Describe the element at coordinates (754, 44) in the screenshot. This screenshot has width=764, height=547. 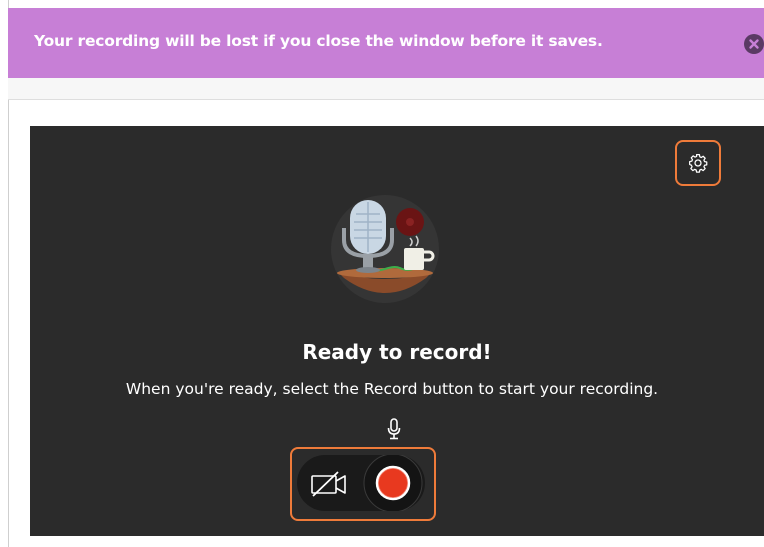
I see `close-icon` at that location.